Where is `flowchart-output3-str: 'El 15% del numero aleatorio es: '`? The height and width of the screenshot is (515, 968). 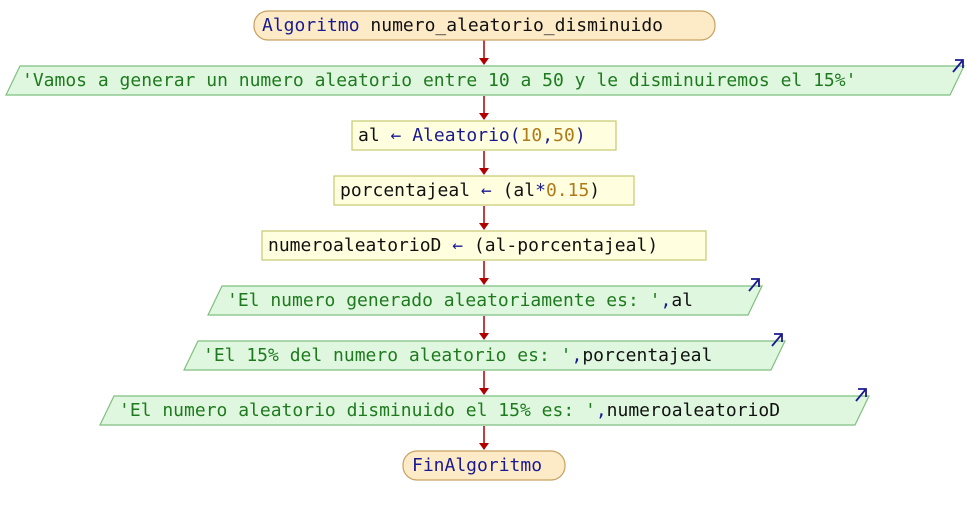
flowchart-output3-str: 'El 15% del numero aleatorio es: ' is located at coordinates (387, 355).